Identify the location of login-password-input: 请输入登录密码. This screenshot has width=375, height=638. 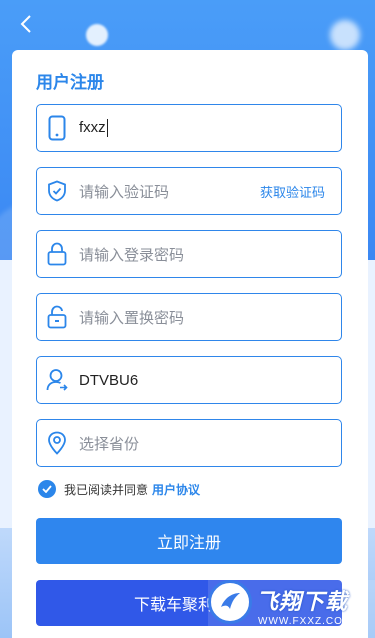
(132, 255).